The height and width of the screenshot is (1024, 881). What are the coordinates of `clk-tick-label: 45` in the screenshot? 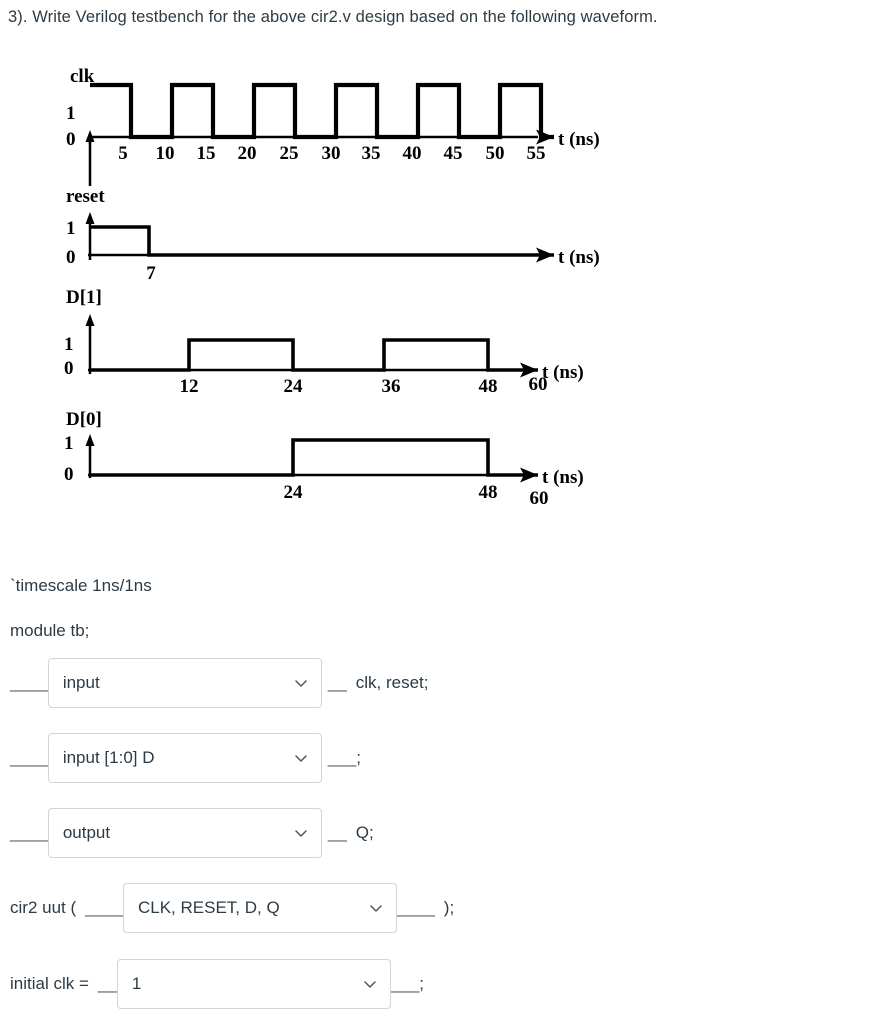 It's located at (453, 153).